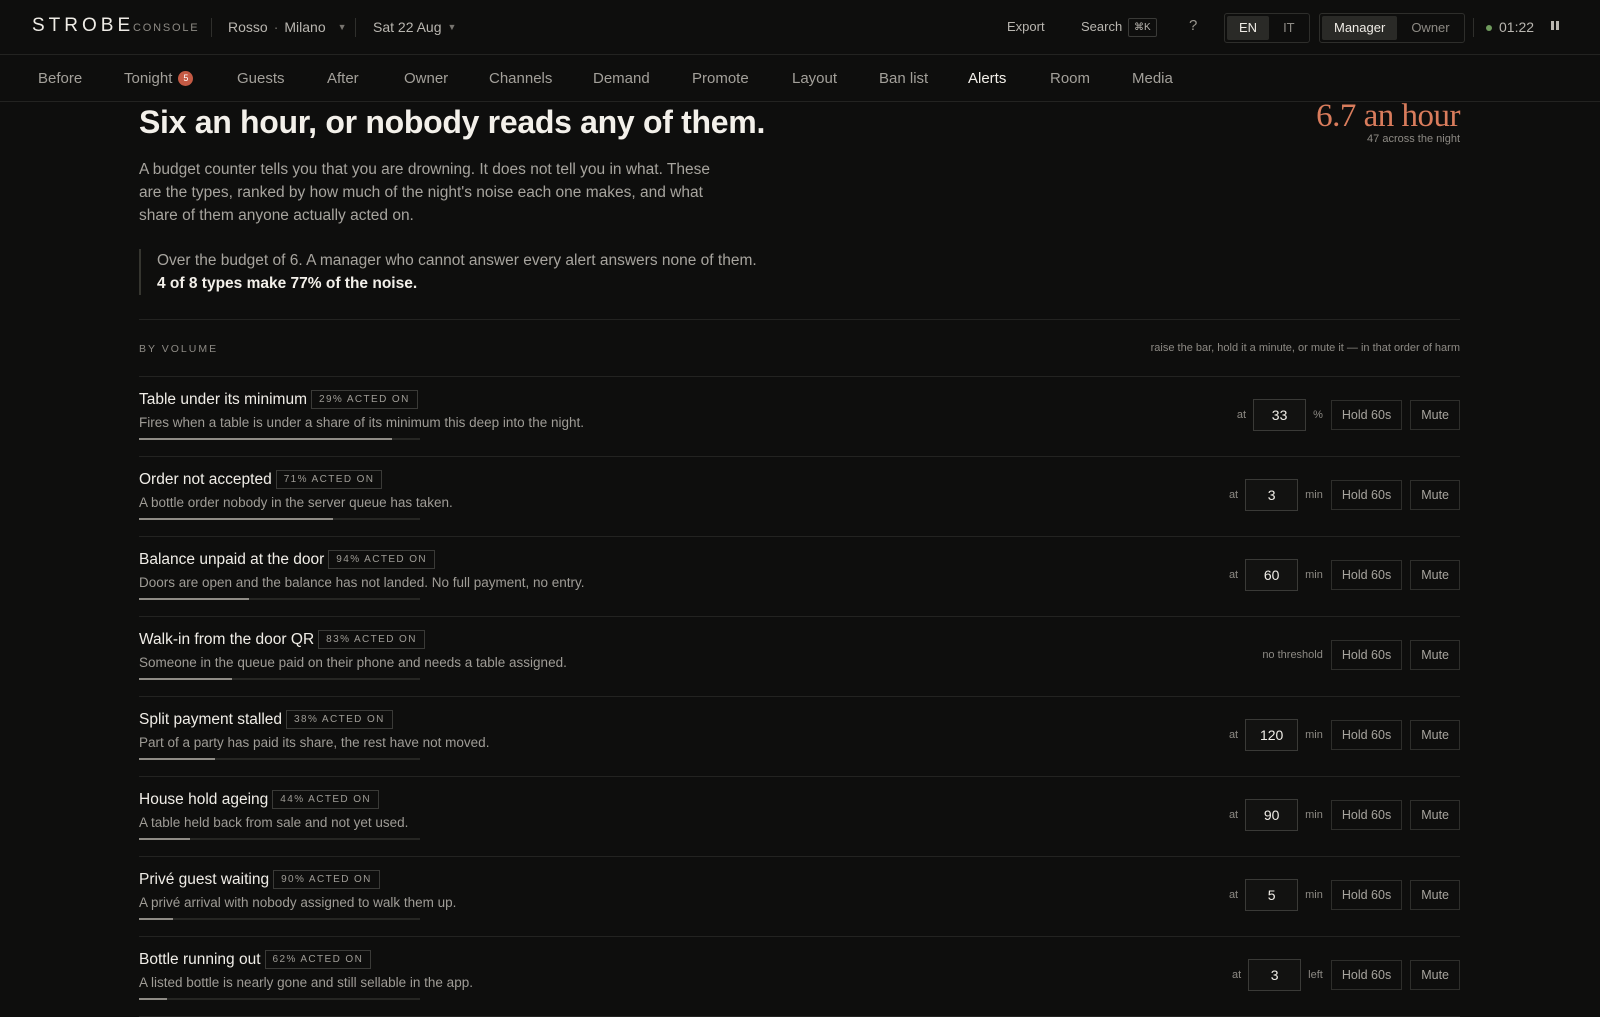 The width and height of the screenshot is (1600, 1017). What do you see at coordinates (1489, 28) in the screenshot?
I see `live-indicator` at bounding box center [1489, 28].